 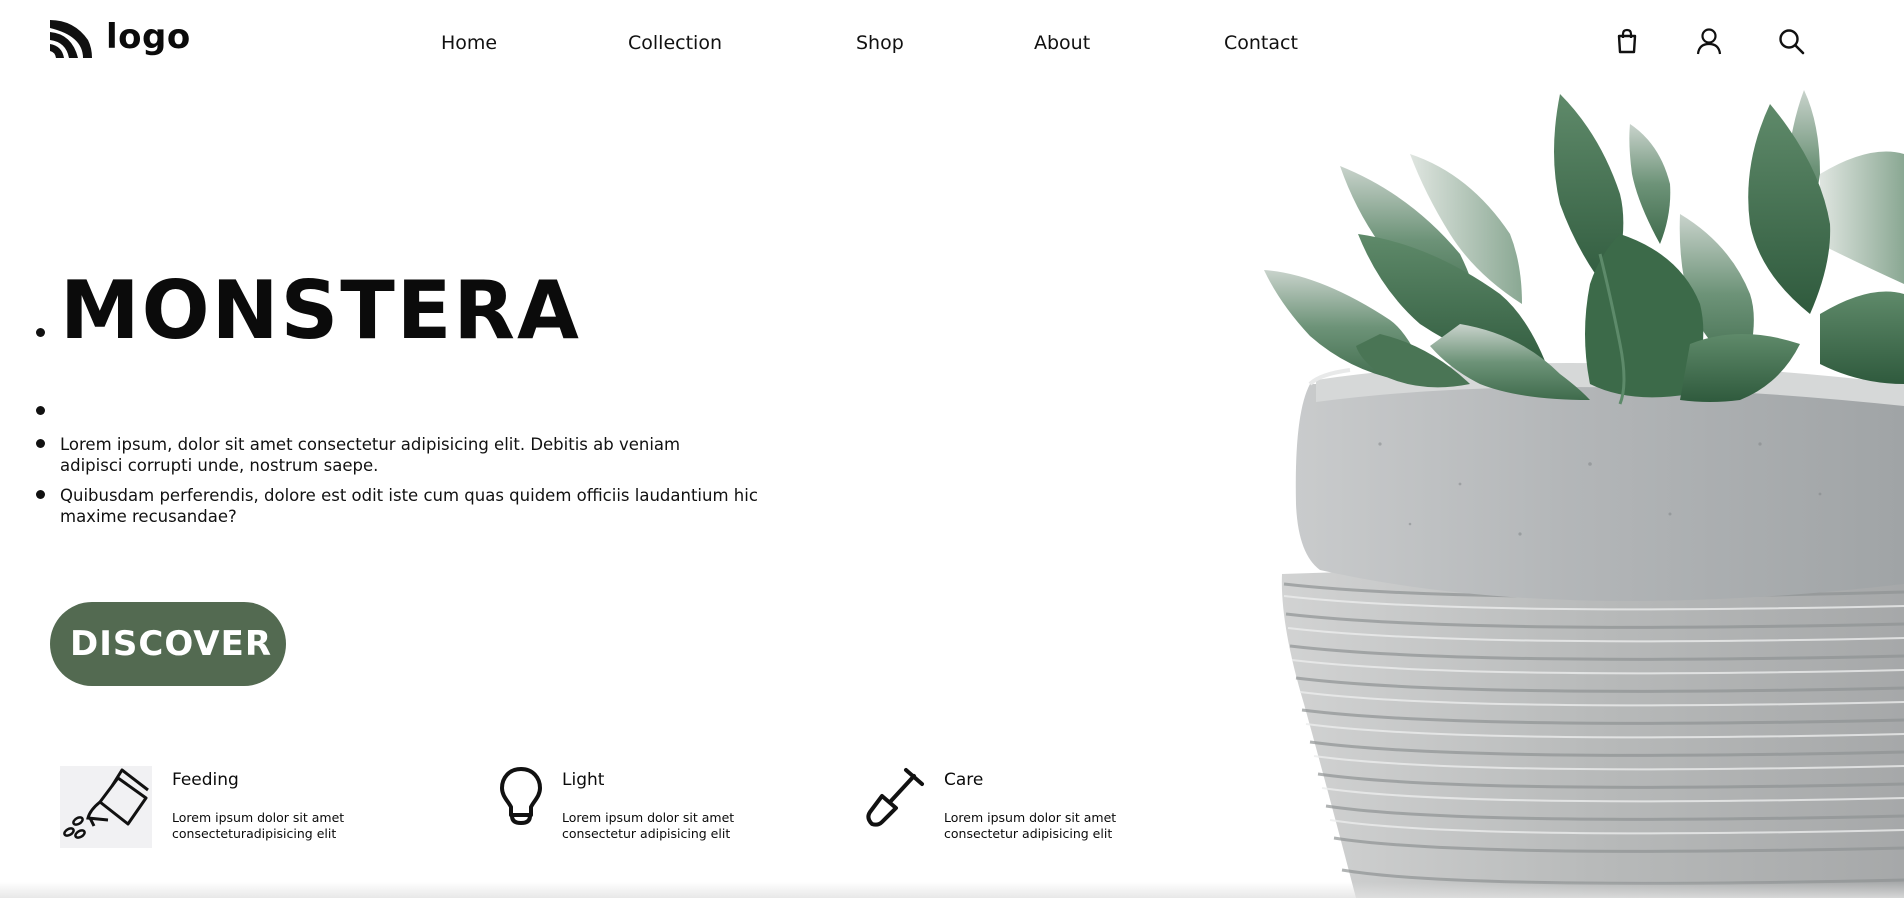 I want to click on bottom-shadow, so click(x=952, y=890).